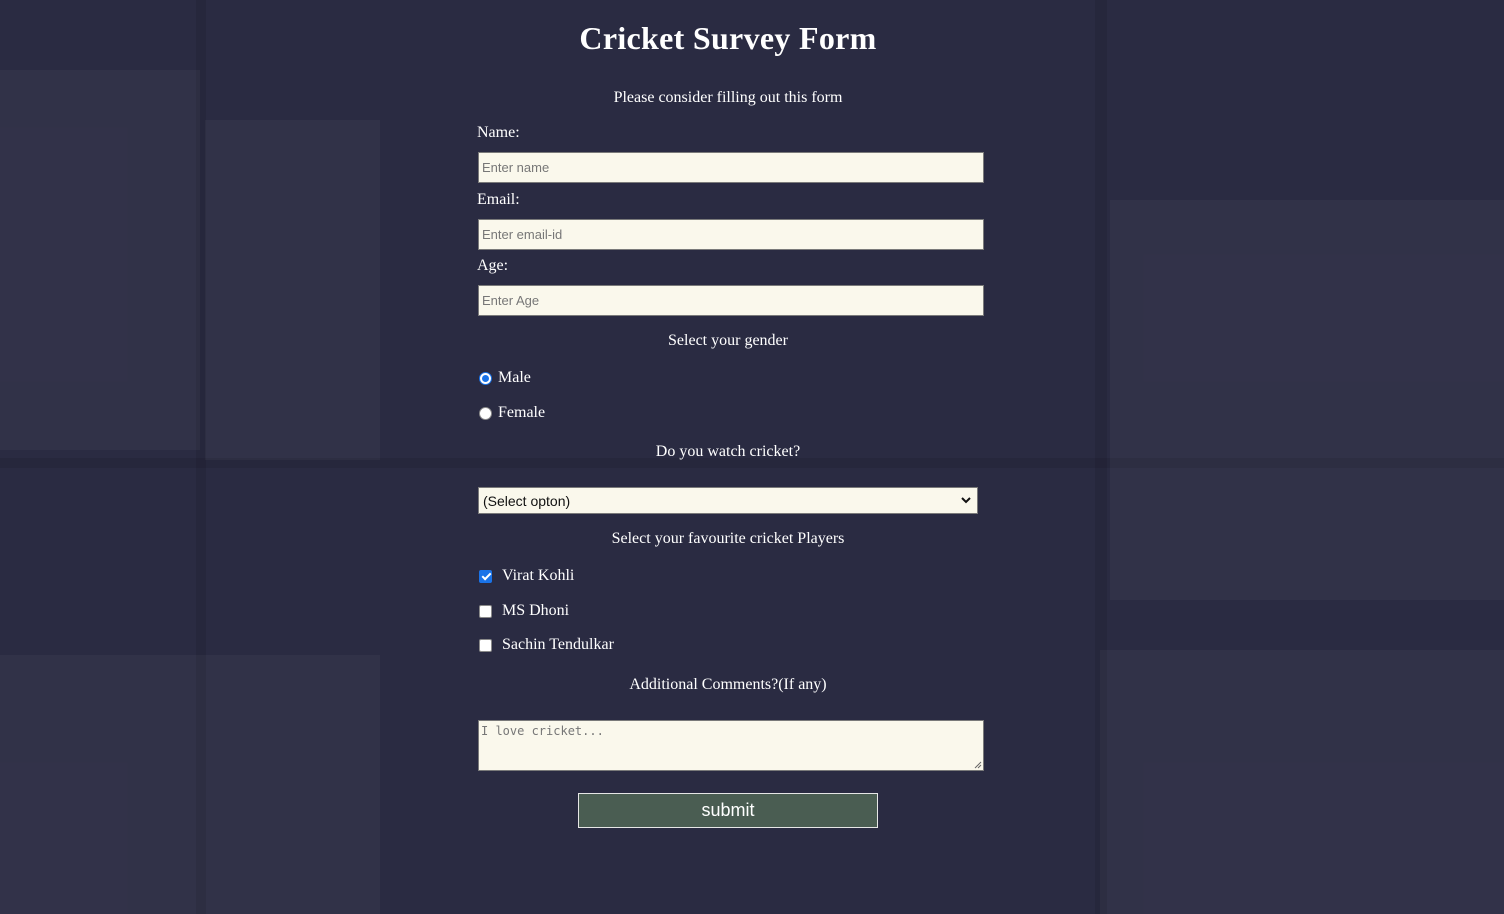 The image size is (1504, 914). I want to click on gender-option-label: Male, so click(514, 377).